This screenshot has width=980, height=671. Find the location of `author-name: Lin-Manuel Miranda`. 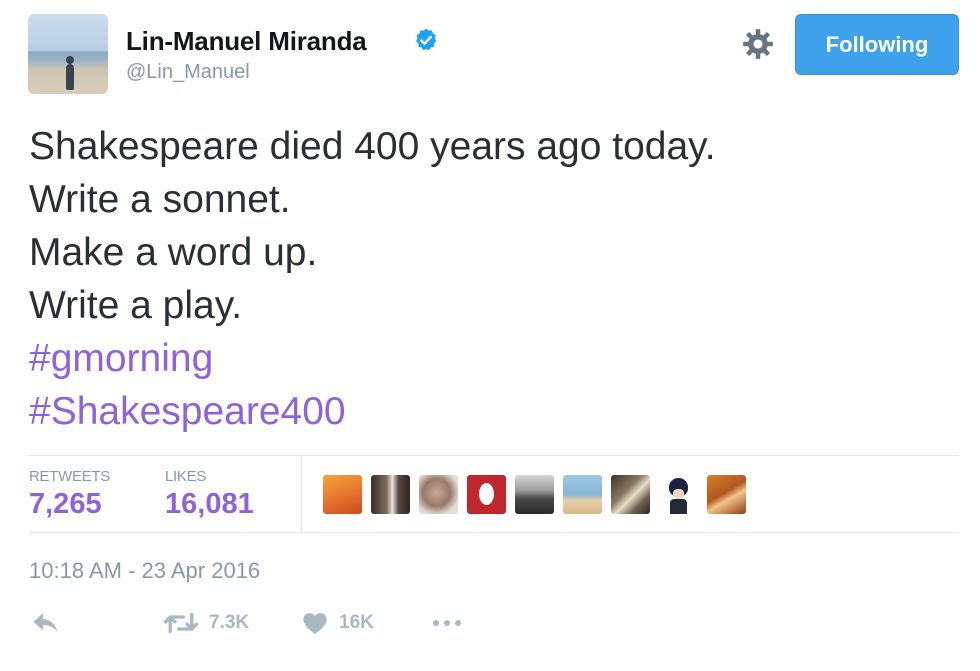

author-name: Lin-Manuel Miranda is located at coordinates (246, 41).